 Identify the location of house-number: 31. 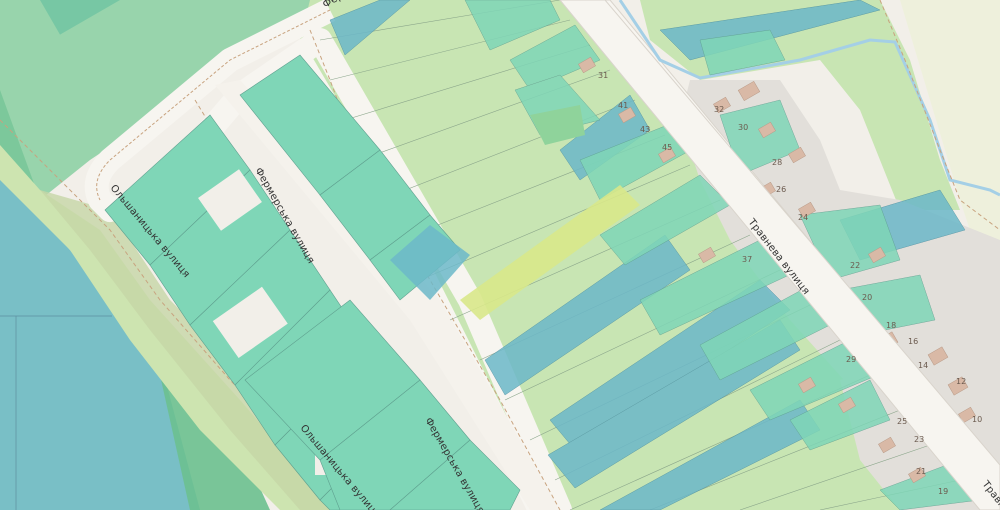
(603, 75).